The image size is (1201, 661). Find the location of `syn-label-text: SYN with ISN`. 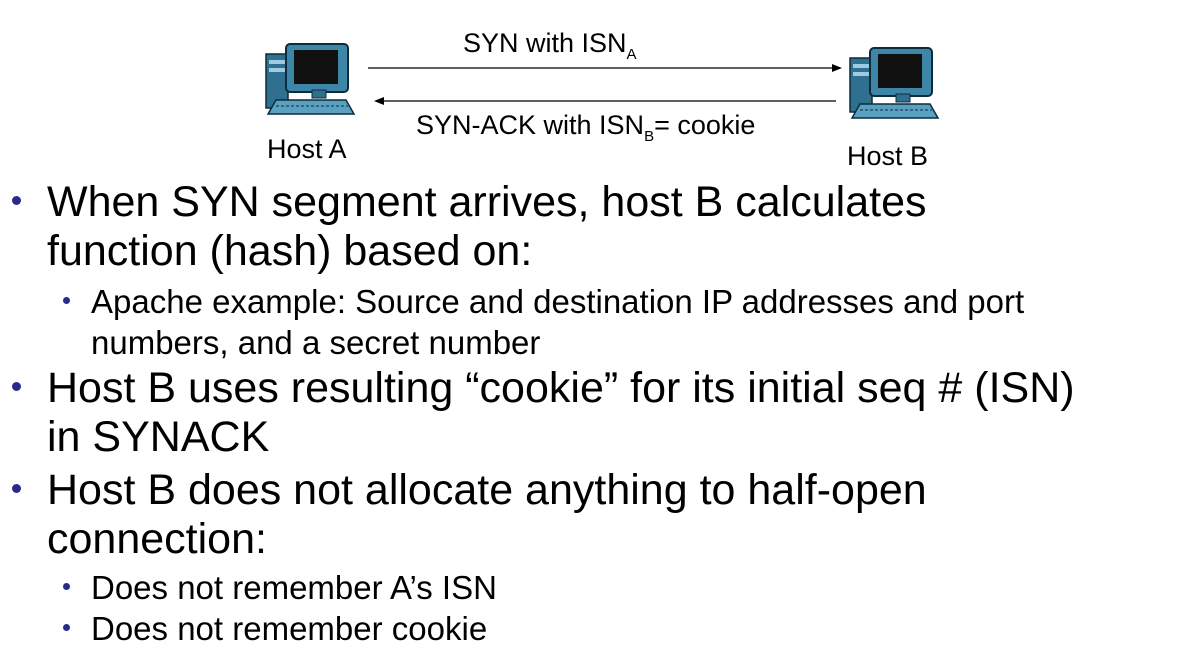

syn-label-text: SYN with ISN is located at coordinates (545, 43).